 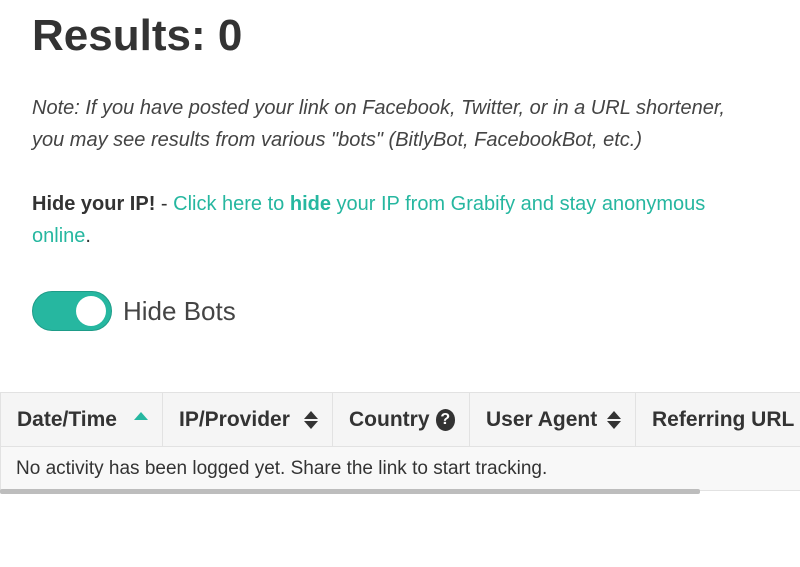 What do you see at coordinates (445, 419) in the screenshot?
I see `question-circle-icon: ?` at bounding box center [445, 419].